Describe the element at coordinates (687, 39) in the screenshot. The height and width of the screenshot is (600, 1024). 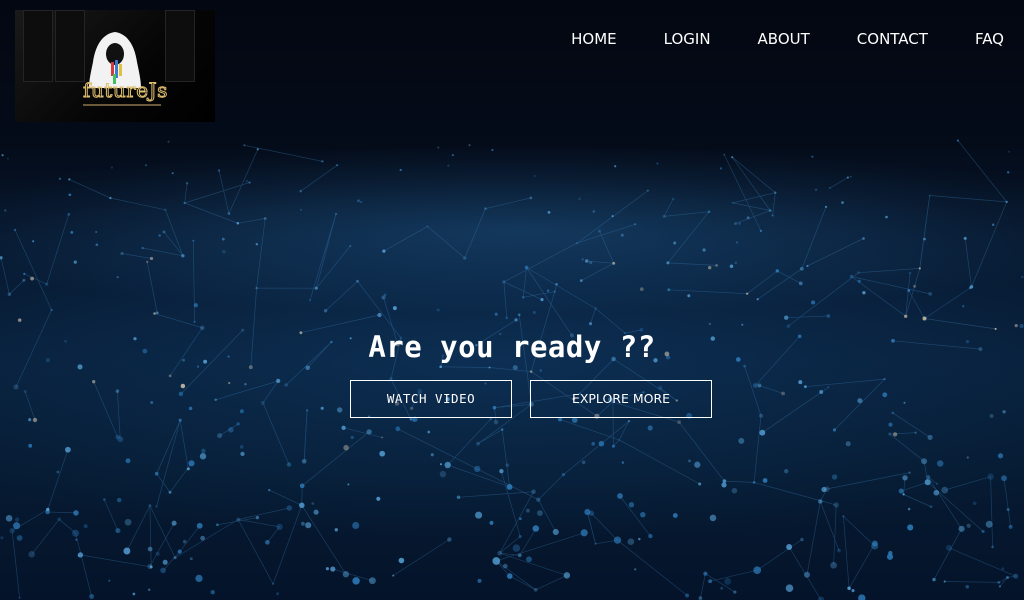
I see `nav-login: LOGIN` at that location.